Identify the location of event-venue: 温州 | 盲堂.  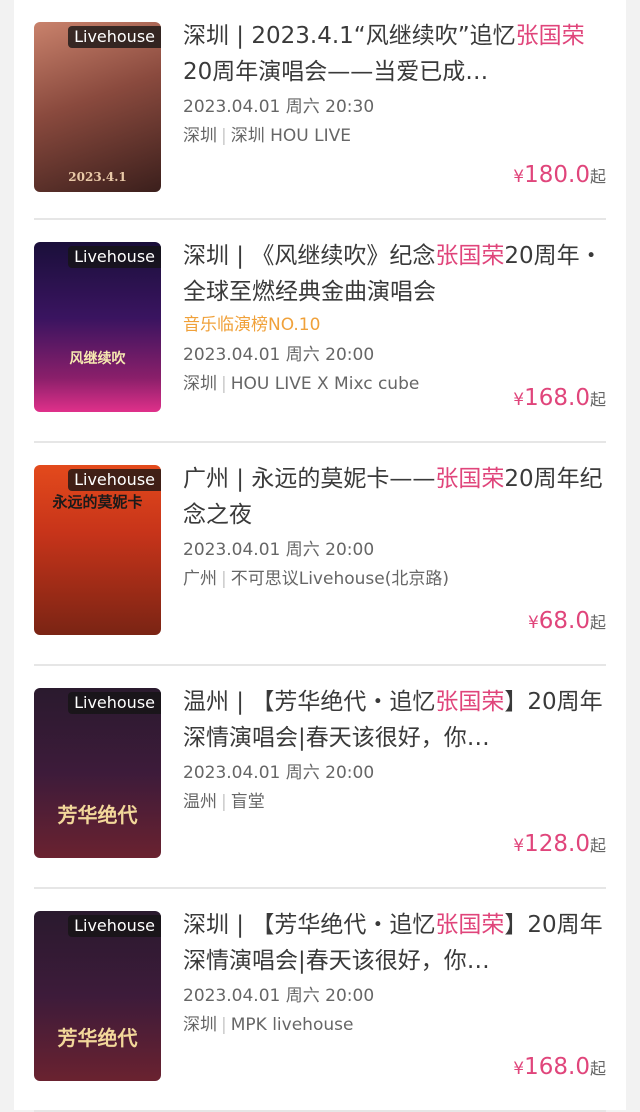
(224, 802).